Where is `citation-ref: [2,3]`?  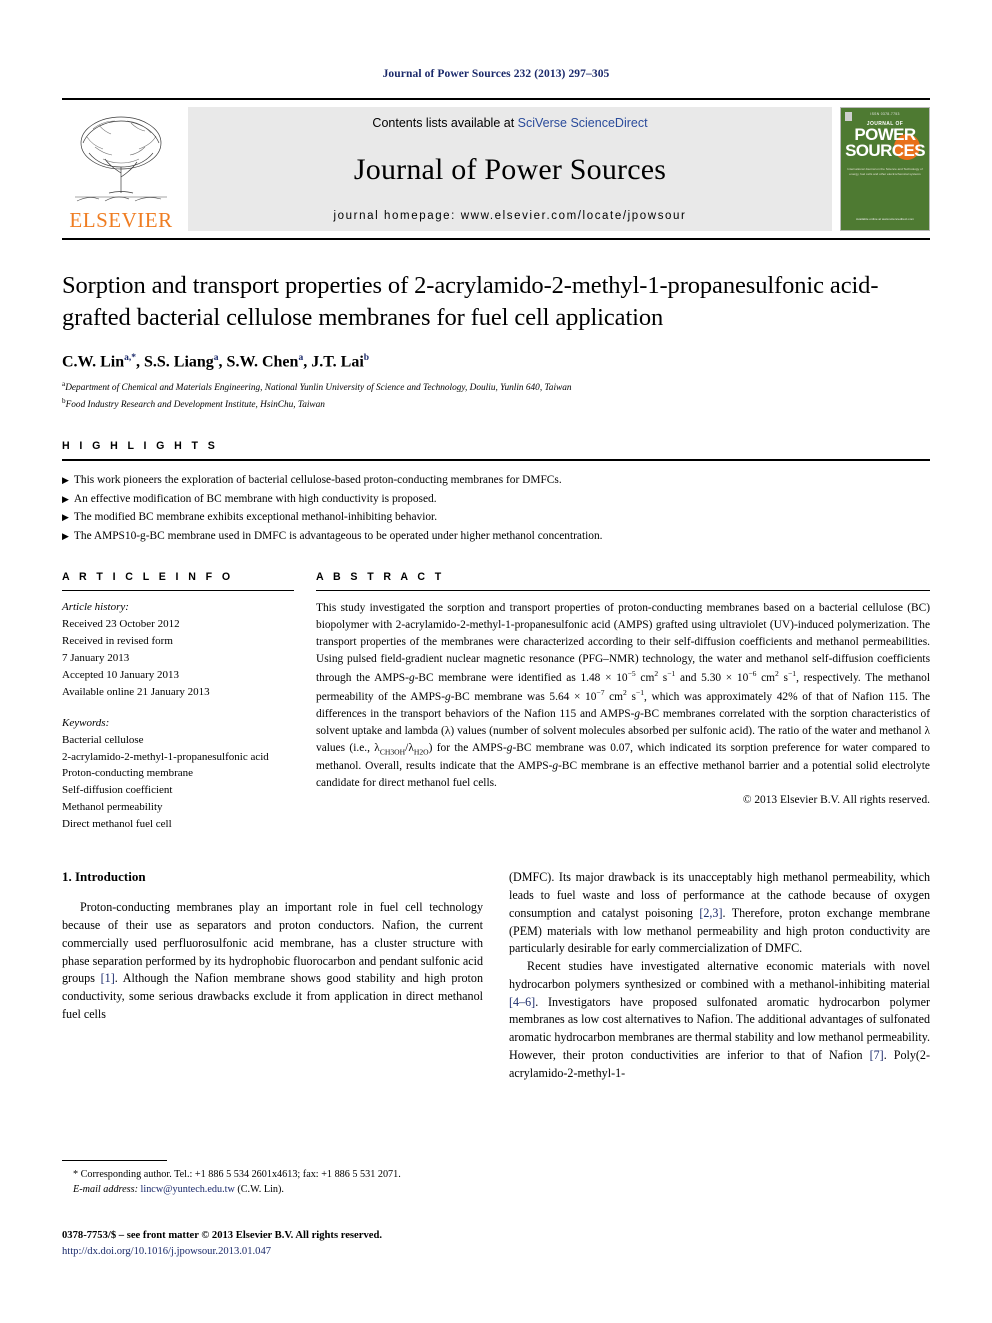
citation-ref: [2,3] is located at coordinates (710, 913).